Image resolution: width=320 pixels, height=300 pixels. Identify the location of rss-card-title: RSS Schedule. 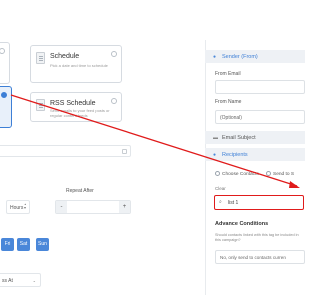
(73, 103).